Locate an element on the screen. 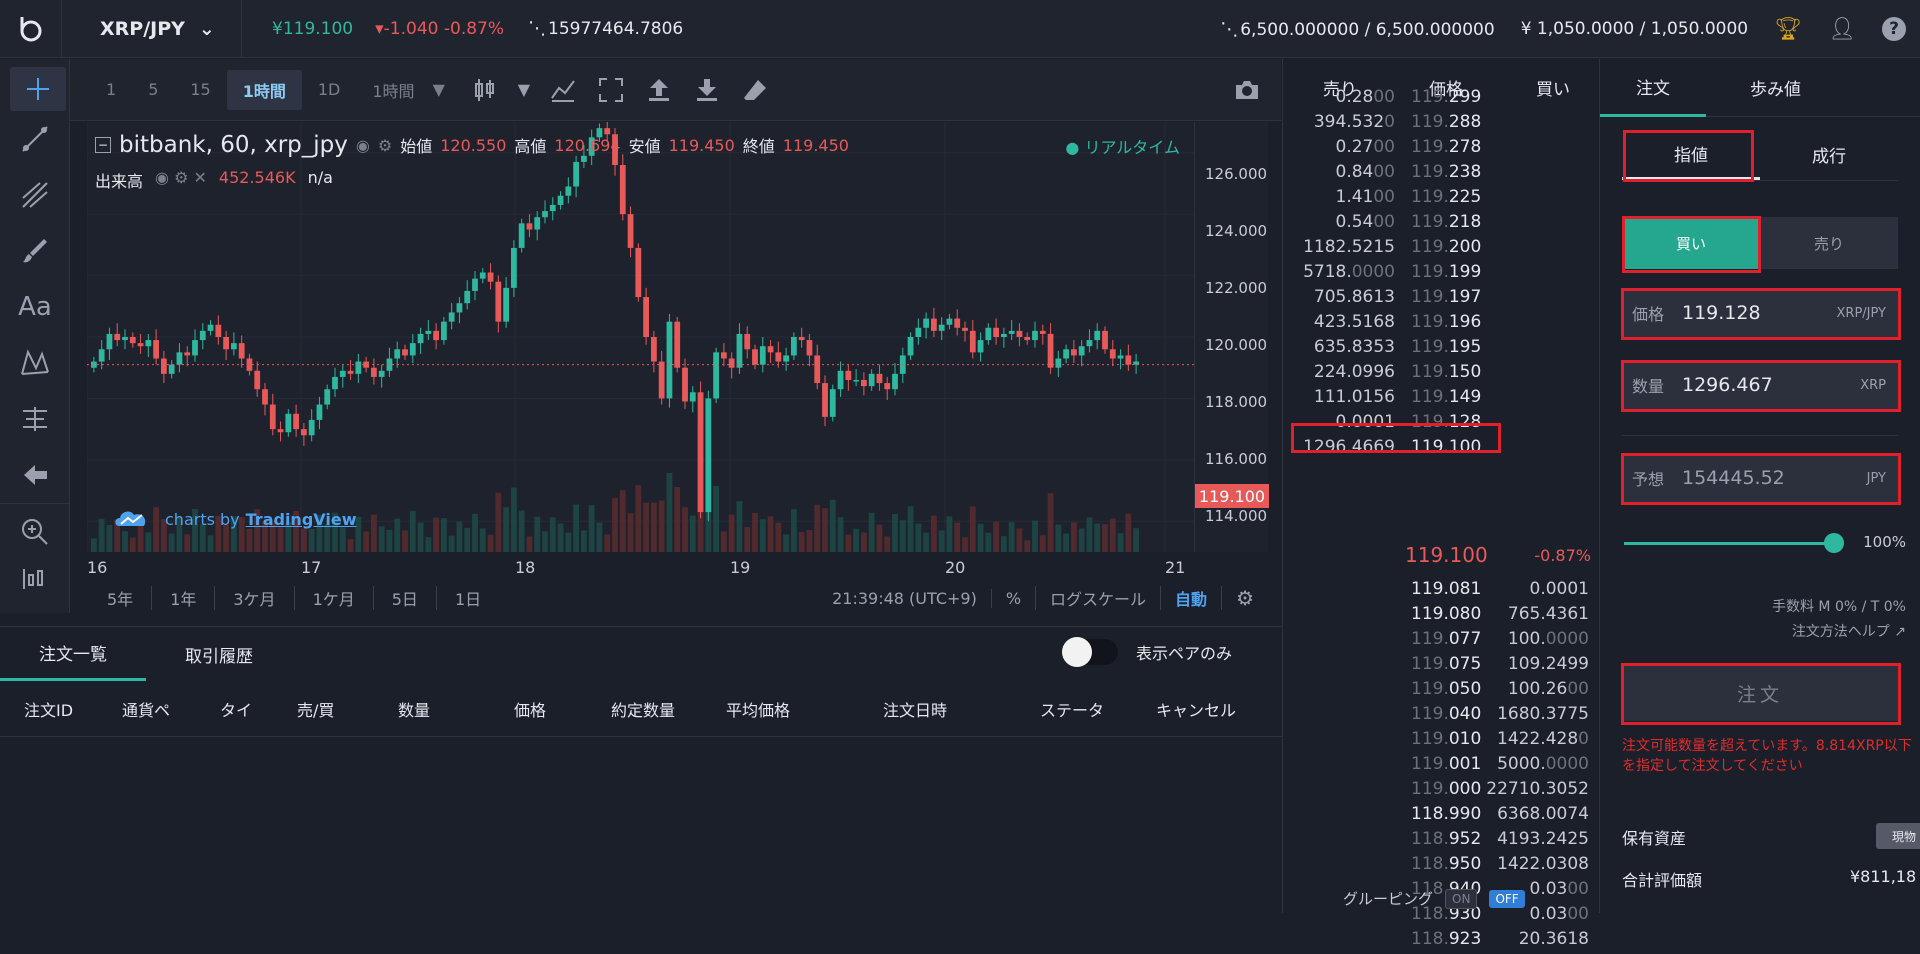  bid-row: 118.923 20.3618 is located at coordinates (1442, 941).